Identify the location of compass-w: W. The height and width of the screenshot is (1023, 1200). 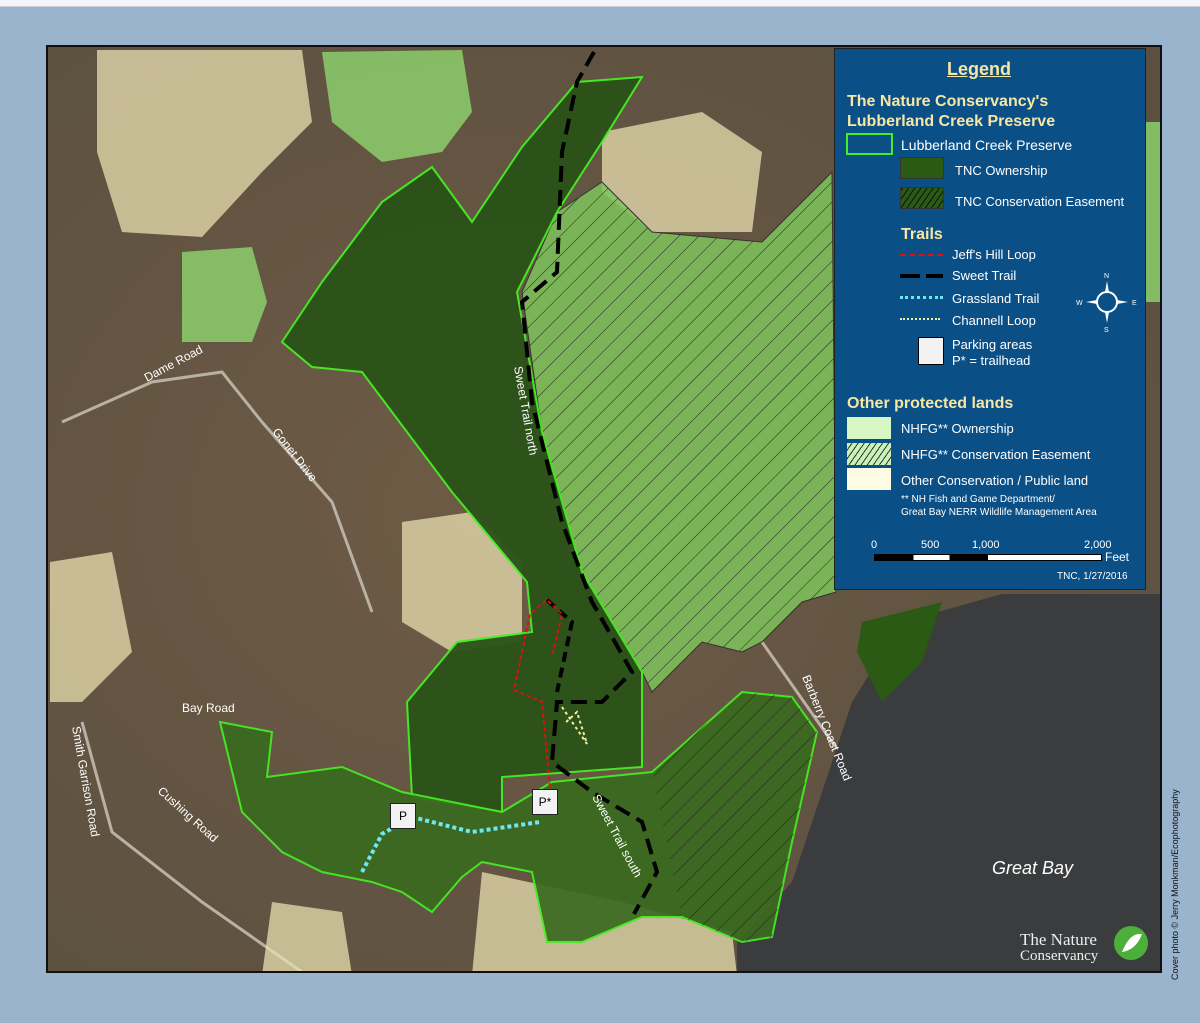
(1079, 303).